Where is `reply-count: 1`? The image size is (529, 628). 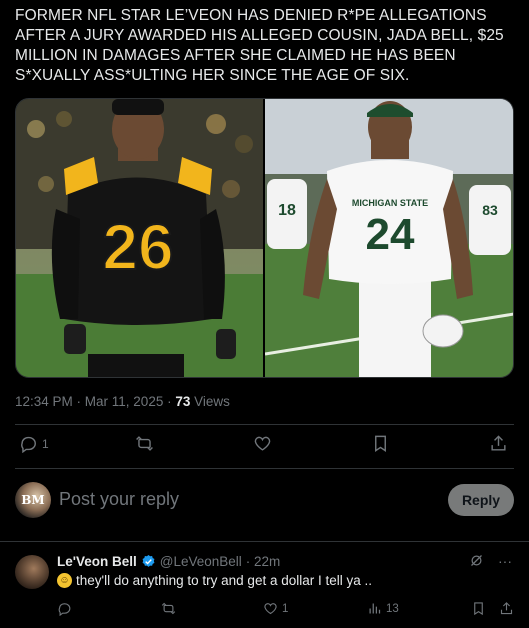
reply-count: 1 is located at coordinates (45, 443).